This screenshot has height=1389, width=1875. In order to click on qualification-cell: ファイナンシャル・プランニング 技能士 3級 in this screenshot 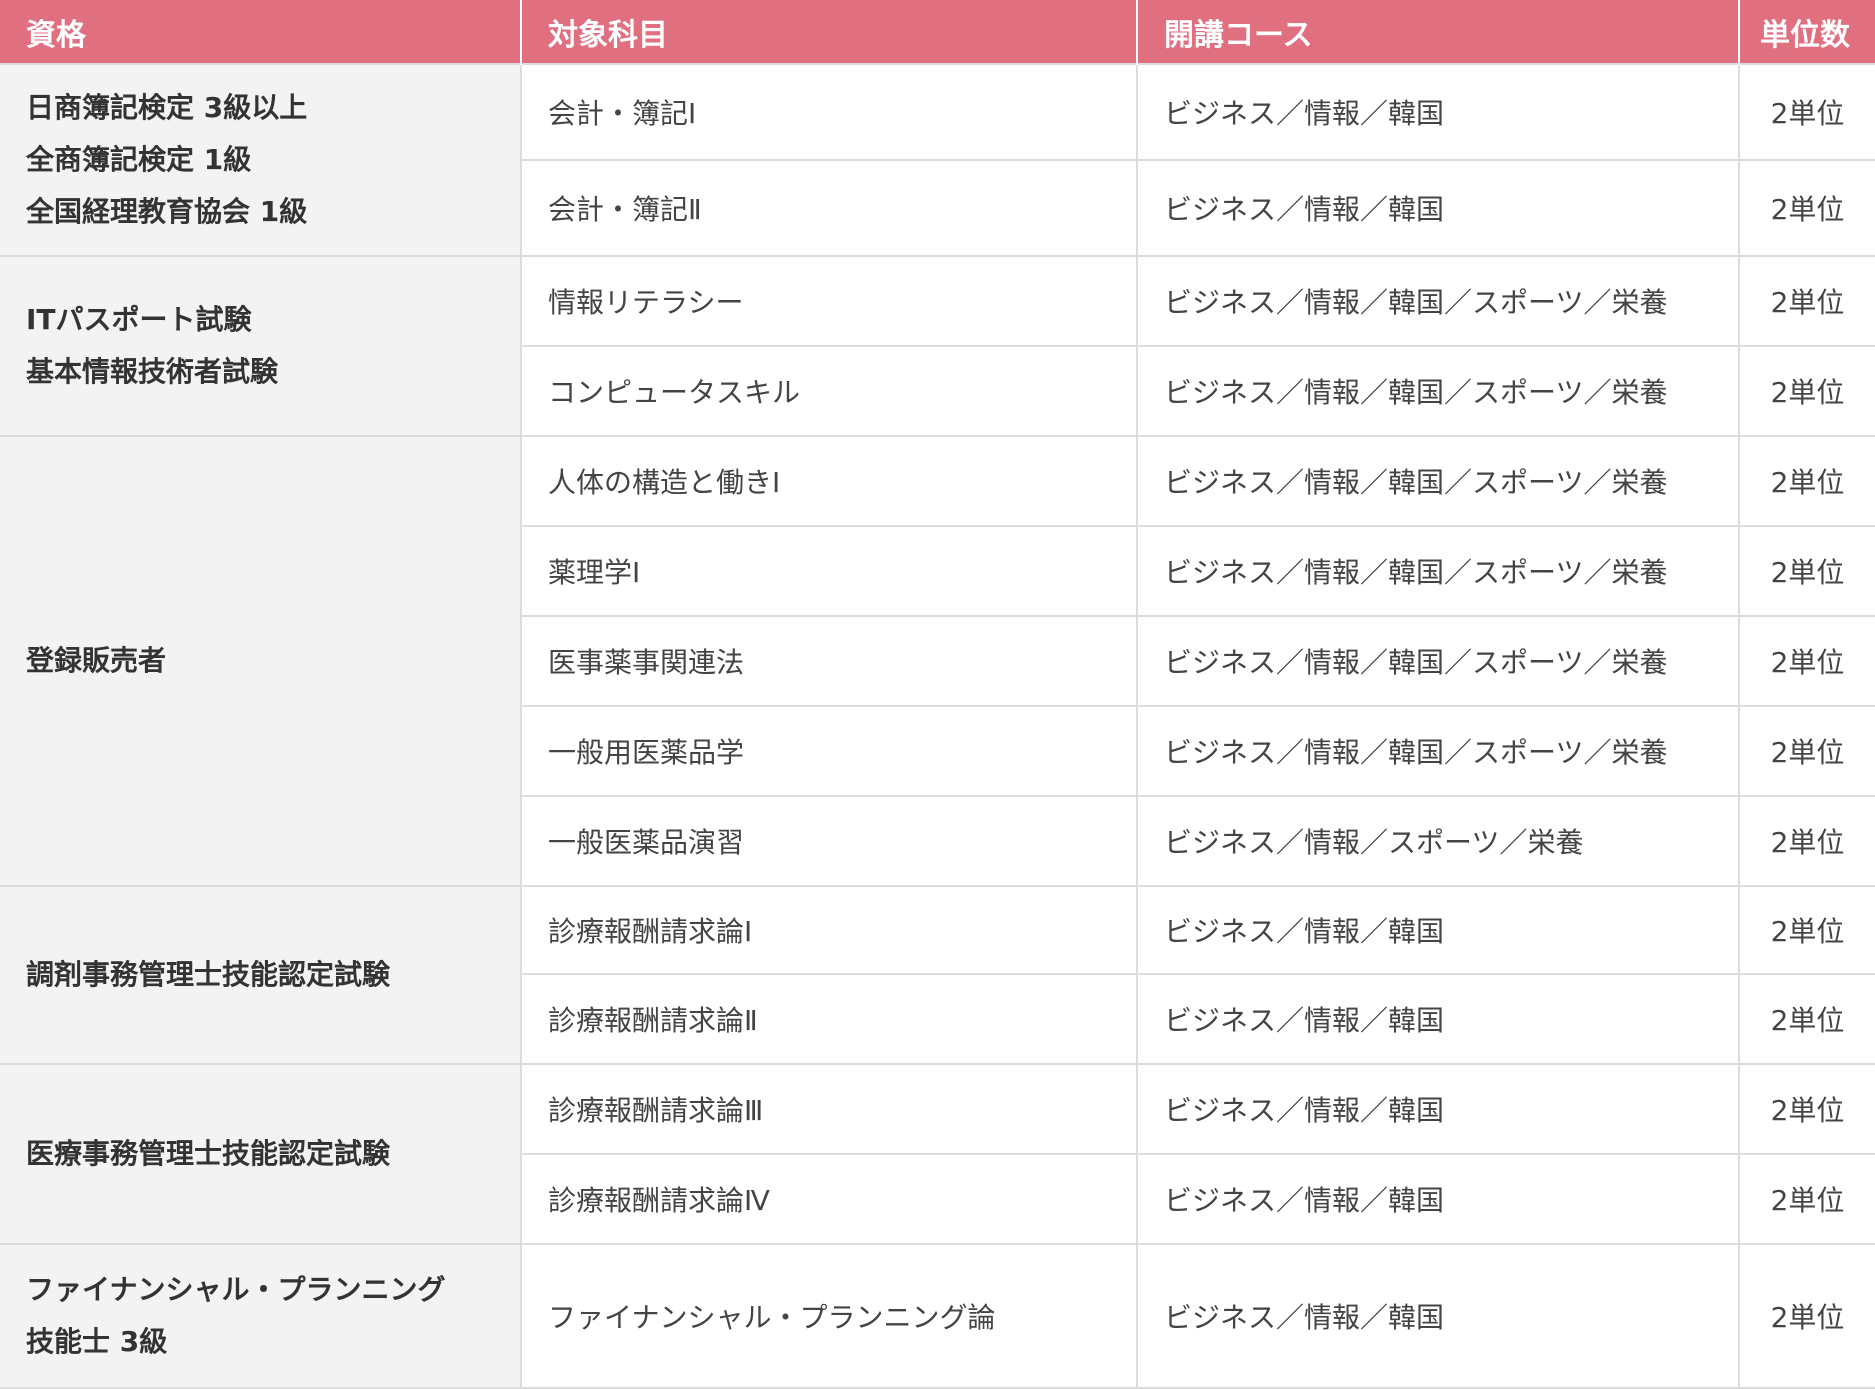, I will do `click(261, 1316)`.